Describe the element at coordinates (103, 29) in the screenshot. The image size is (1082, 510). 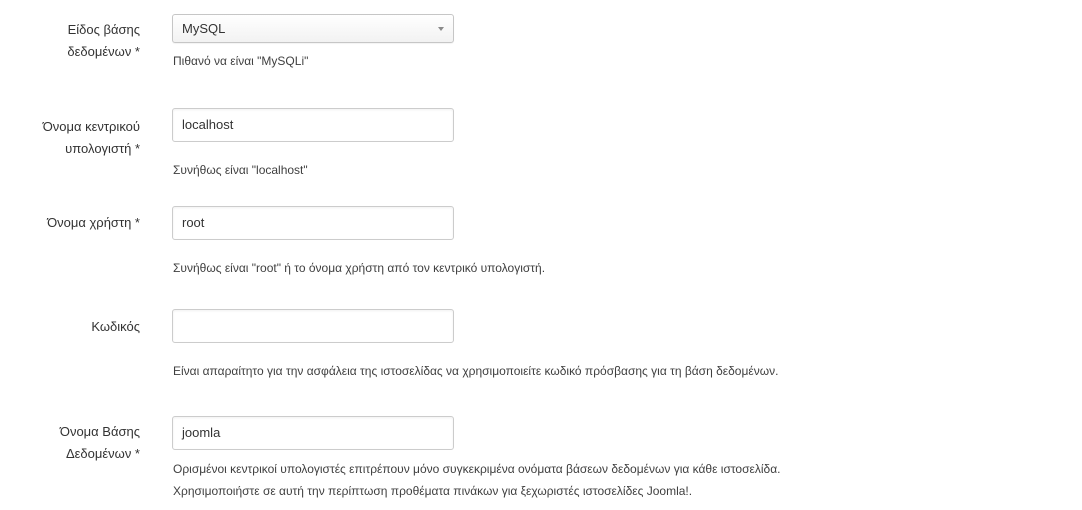
I see `db-type-label-line1: Είδος βάσης` at that location.